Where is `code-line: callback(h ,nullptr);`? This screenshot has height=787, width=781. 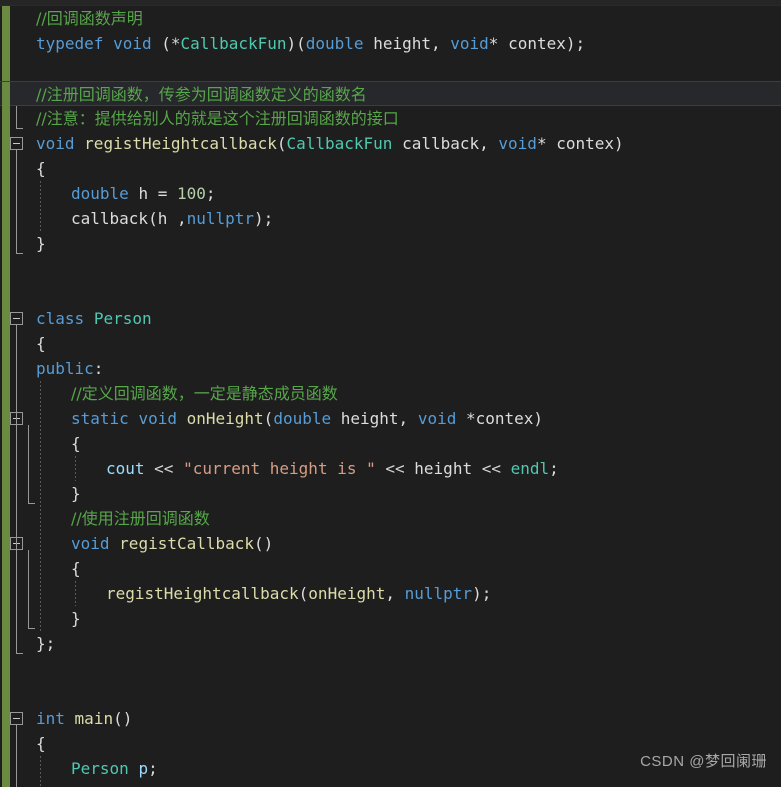 code-line: callback(h ,nullptr); is located at coordinates (390, 218).